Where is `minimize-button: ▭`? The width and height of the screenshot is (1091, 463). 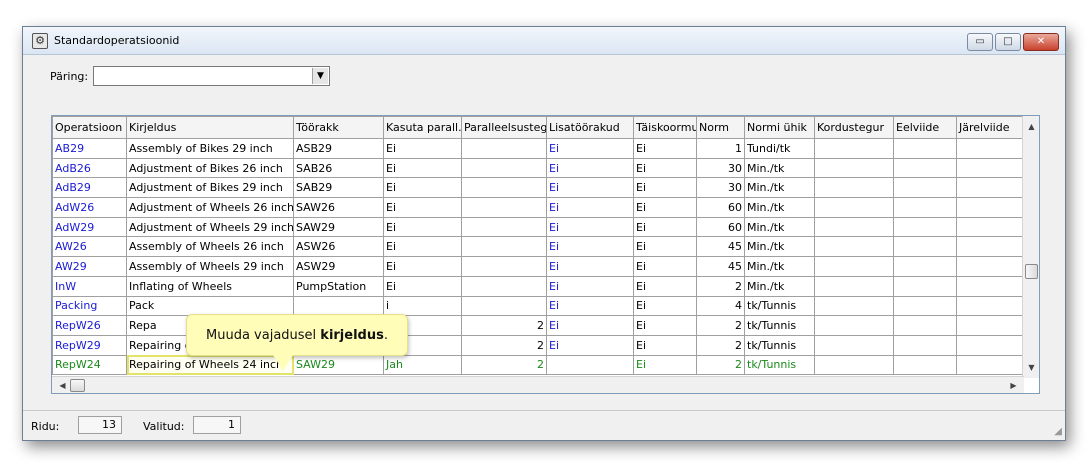 minimize-button: ▭ is located at coordinates (980, 42).